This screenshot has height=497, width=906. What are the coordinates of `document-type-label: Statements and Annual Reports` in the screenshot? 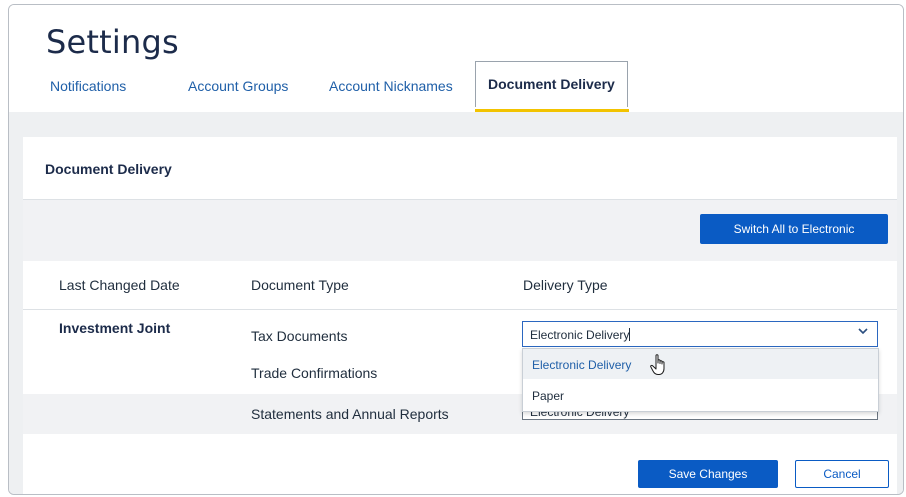 It's located at (350, 414).